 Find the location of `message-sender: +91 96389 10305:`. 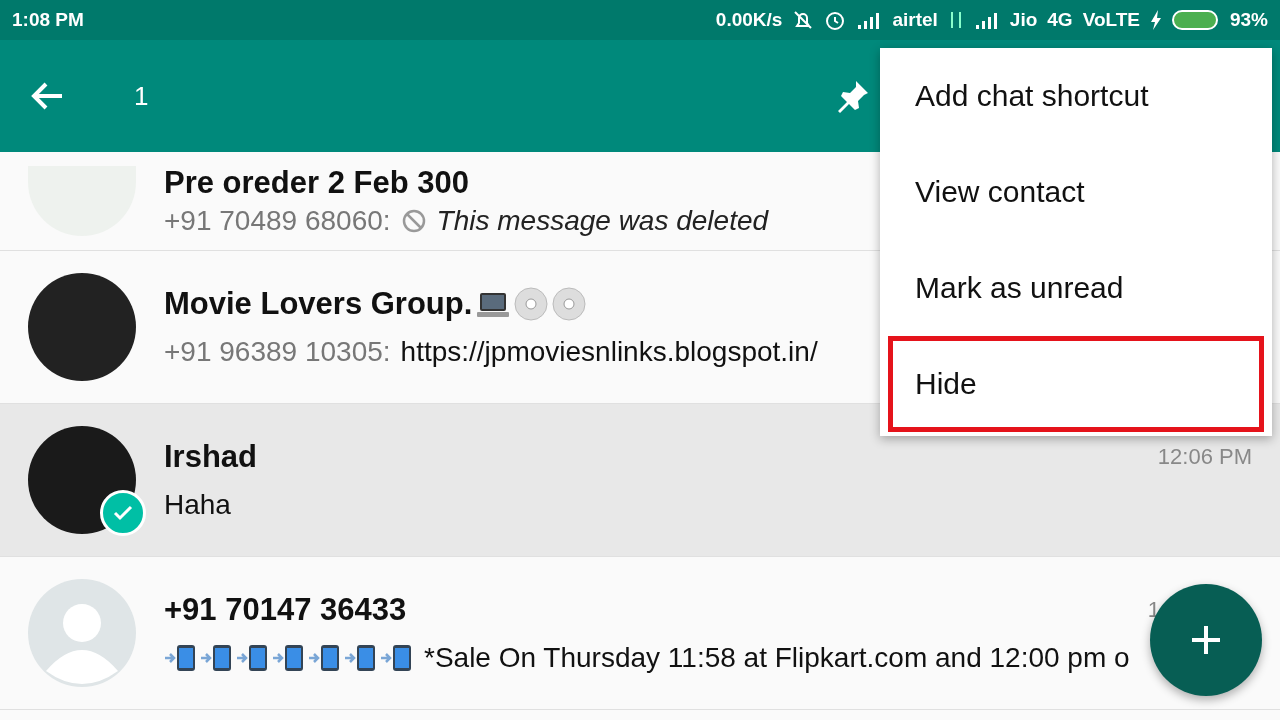

message-sender: +91 96389 10305: is located at coordinates (277, 352).